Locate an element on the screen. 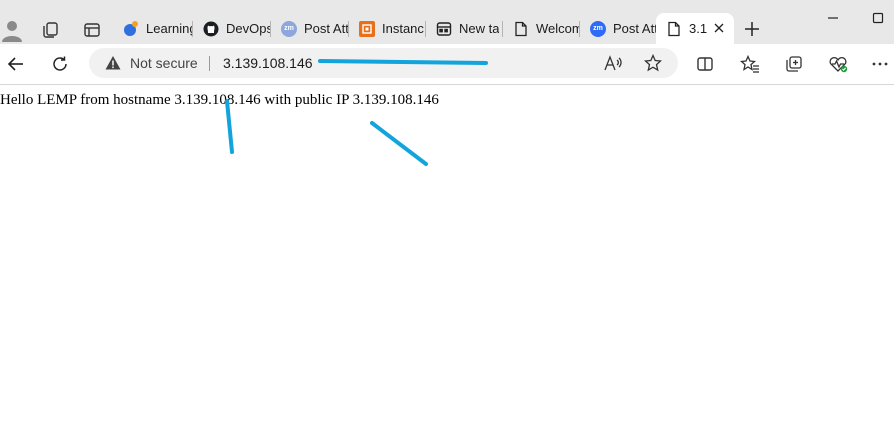  browser-toolbar: Not secure 3.139.108.146 is located at coordinates (447, 64).